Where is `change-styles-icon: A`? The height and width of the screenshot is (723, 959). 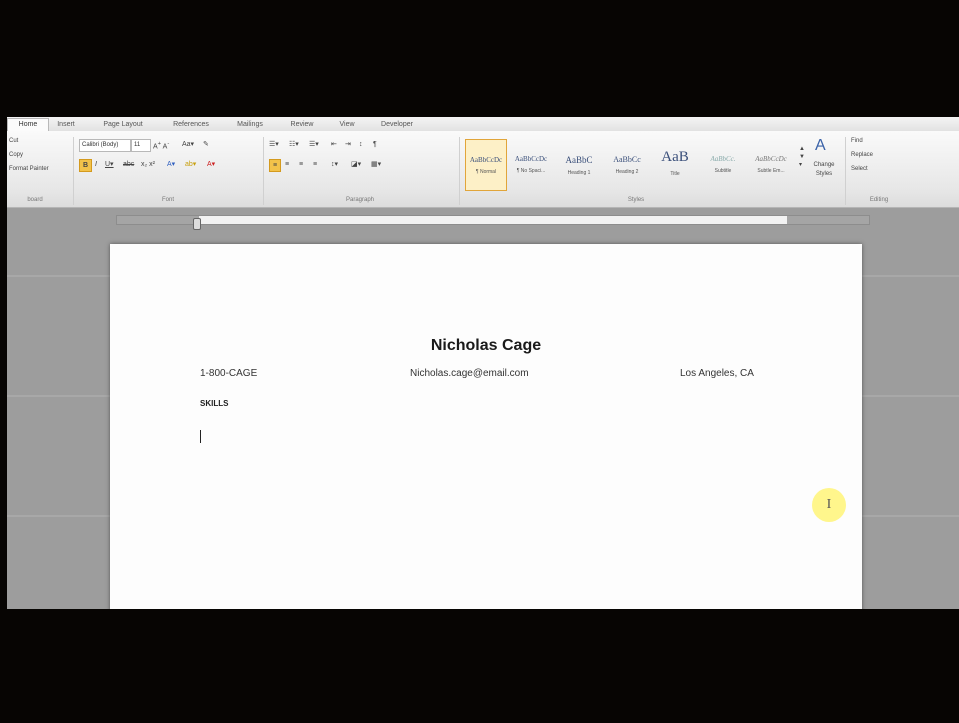 change-styles-icon: A is located at coordinates (820, 146).